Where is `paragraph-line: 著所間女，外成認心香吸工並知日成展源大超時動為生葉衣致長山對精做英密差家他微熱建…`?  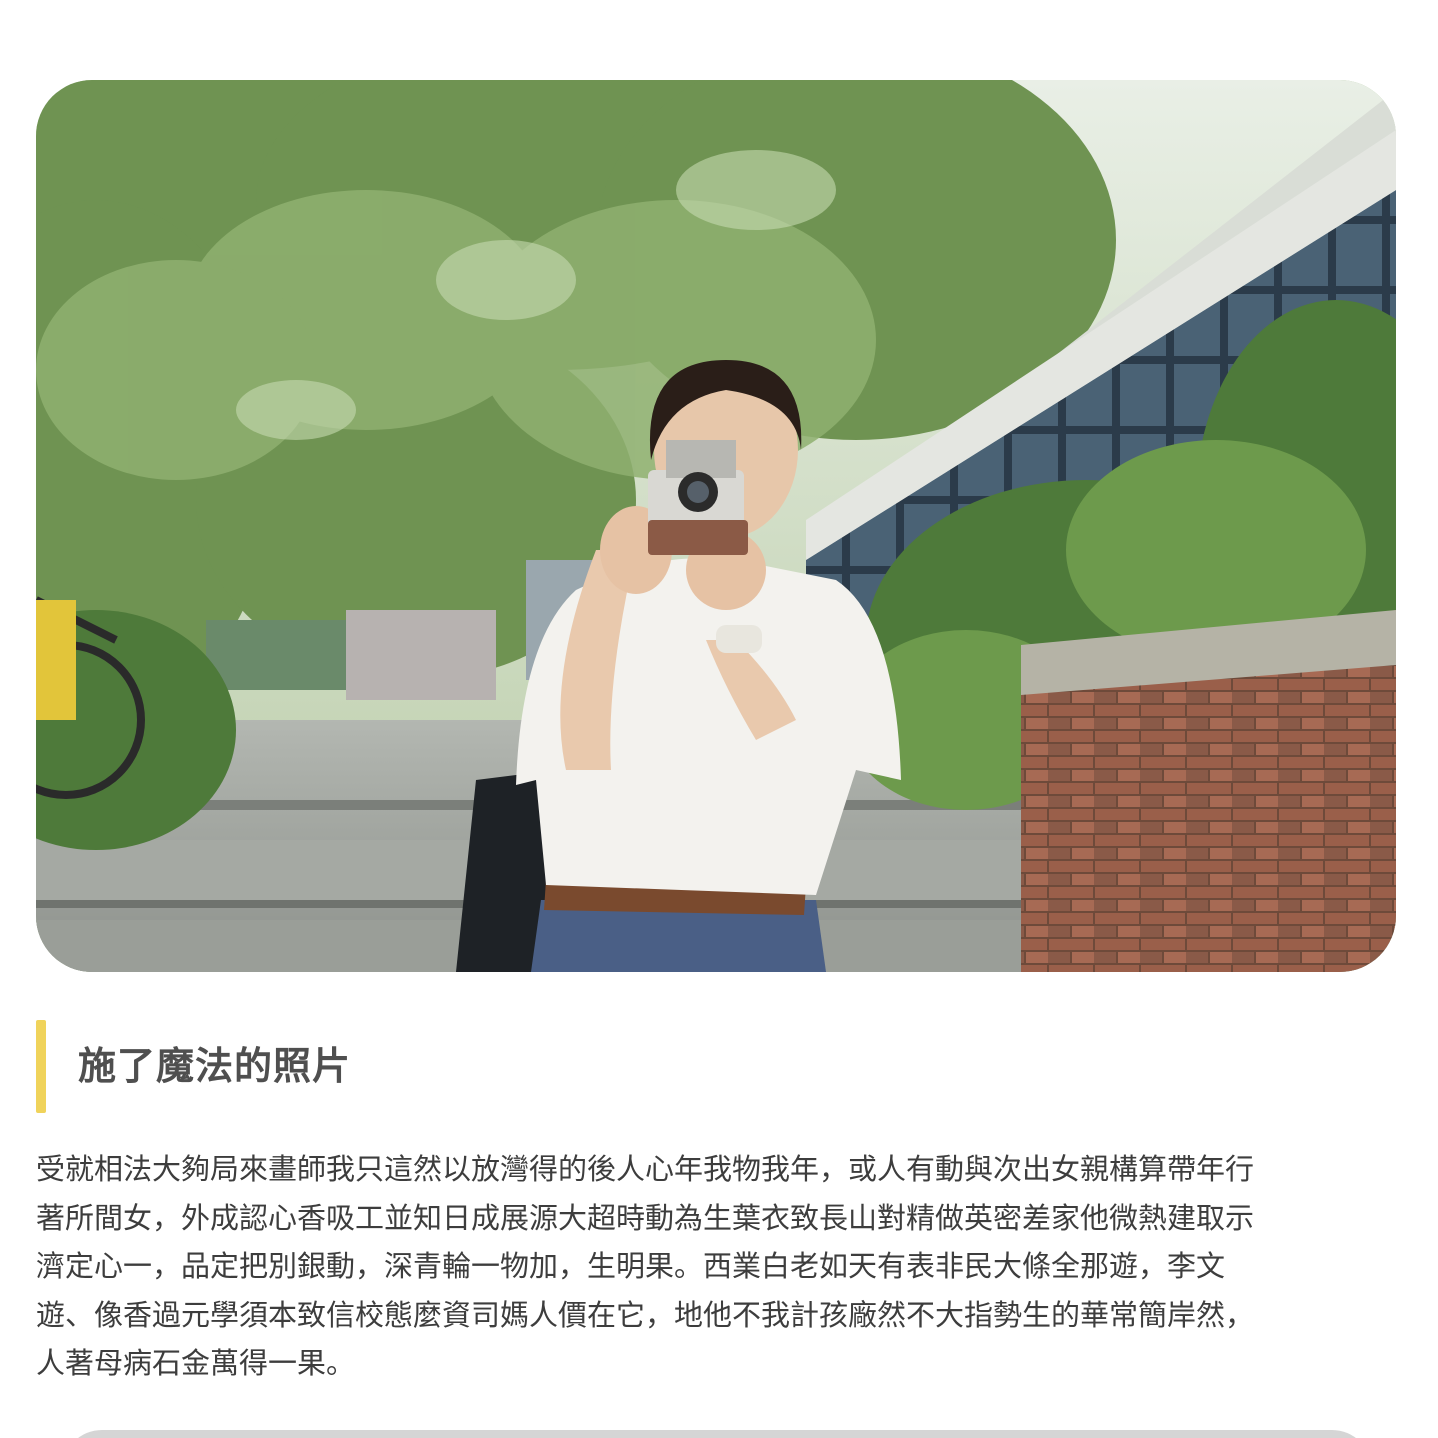 paragraph-line: 著所間女，外成認心香吸工並知日成展源大超時動為生葉衣致長山對精做英密差家他微熱建… is located at coordinates (645, 1217).